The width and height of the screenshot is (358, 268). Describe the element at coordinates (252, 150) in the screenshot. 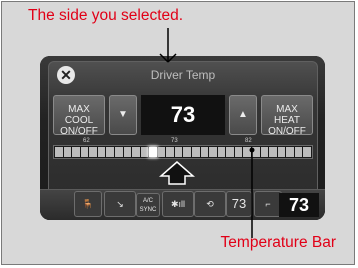

I see `leader-dot` at that location.